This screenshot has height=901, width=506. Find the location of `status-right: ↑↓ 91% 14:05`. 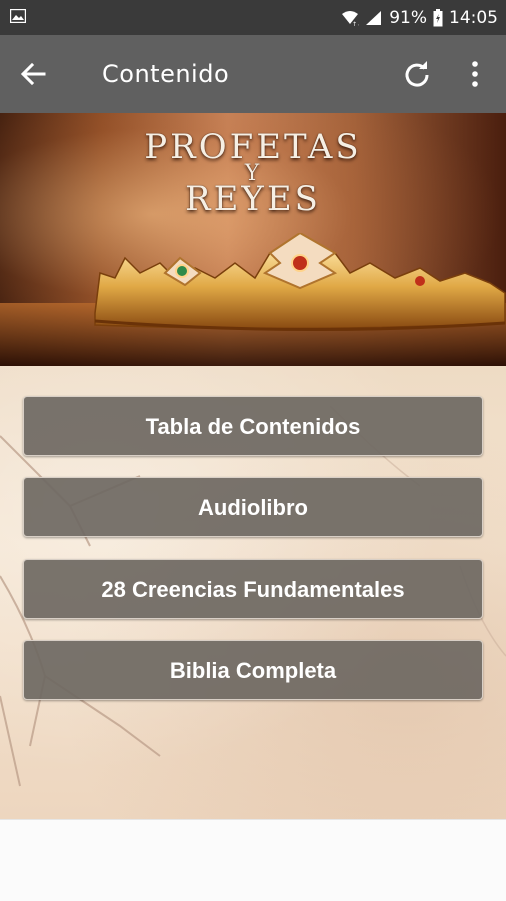

status-right: ↑↓ 91% 14:05 is located at coordinates (419, 17).